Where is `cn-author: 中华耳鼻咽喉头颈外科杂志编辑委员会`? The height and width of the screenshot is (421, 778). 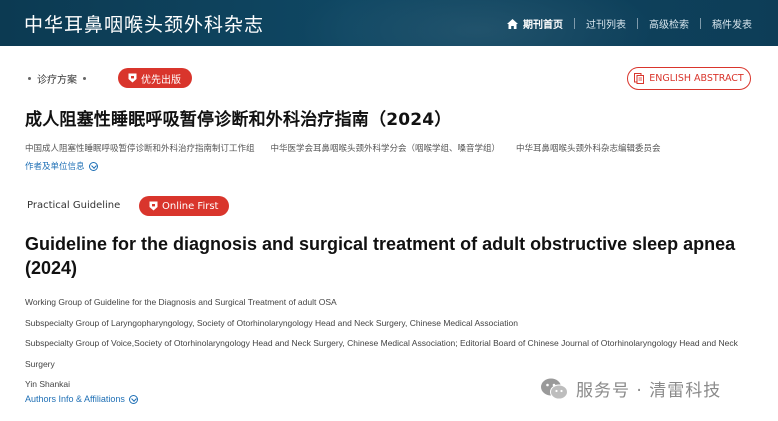
cn-author: 中华耳鼻咽喉头颈外科杂志编辑委员会 is located at coordinates (588, 148).